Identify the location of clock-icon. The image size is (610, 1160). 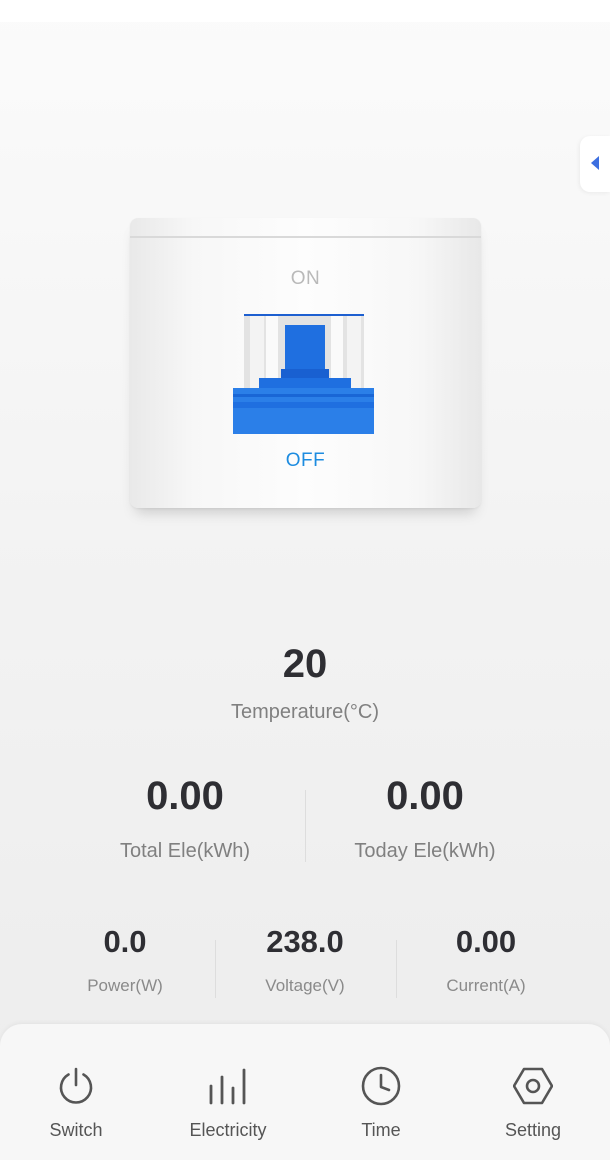
(381, 1086).